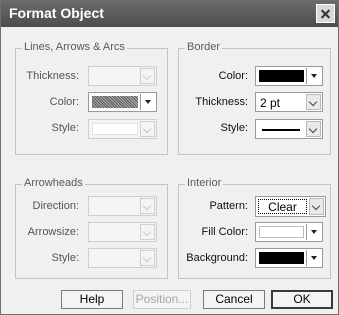 The width and height of the screenshot is (339, 315). What do you see at coordinates (228, 206) in the screenshot?
I see `interior-pattern-label: Pattern:` at bounding box center [228, 206].